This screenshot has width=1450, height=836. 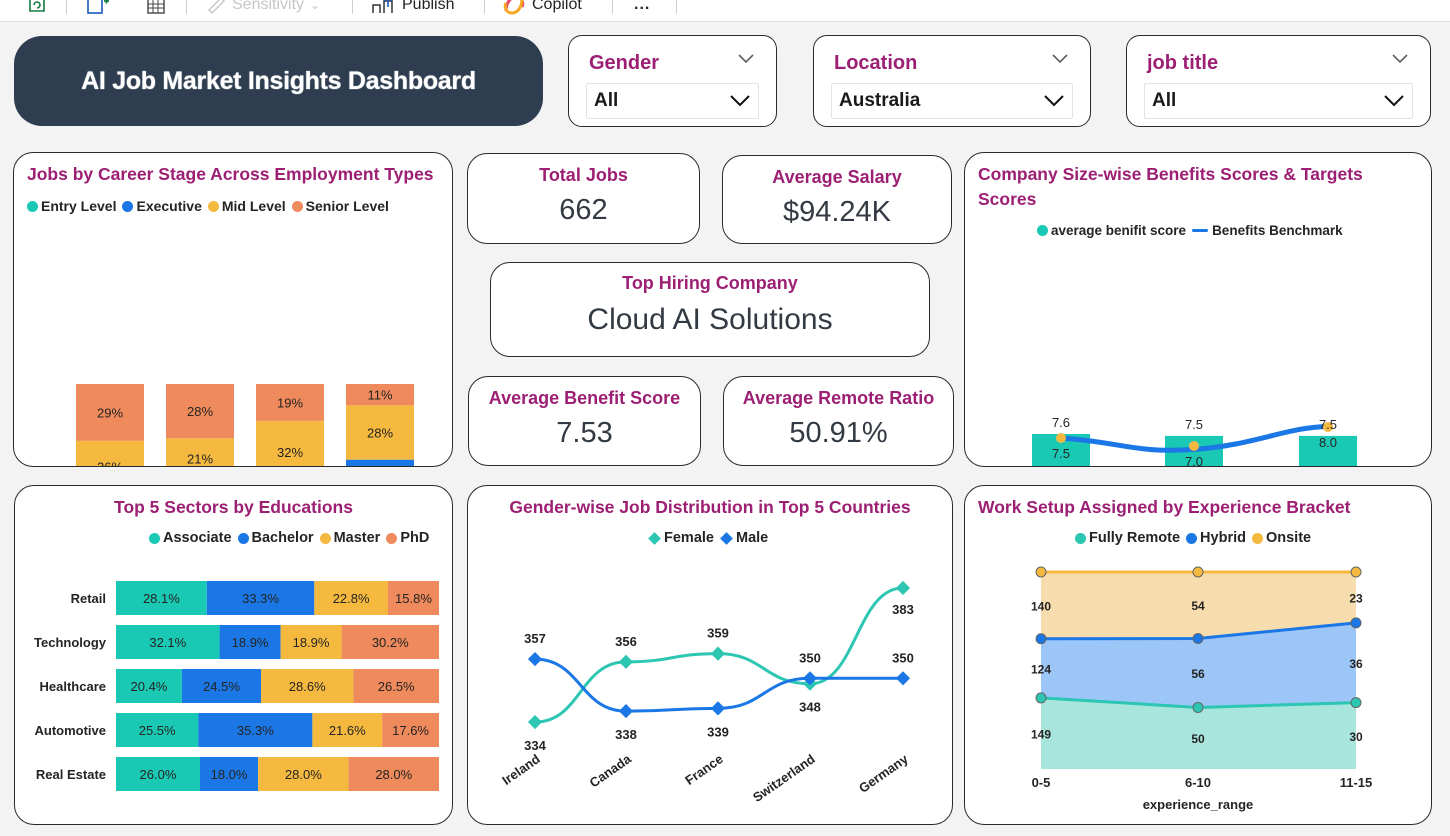 I want to click on data-label: 24.5%, so click(x=221, y=686).